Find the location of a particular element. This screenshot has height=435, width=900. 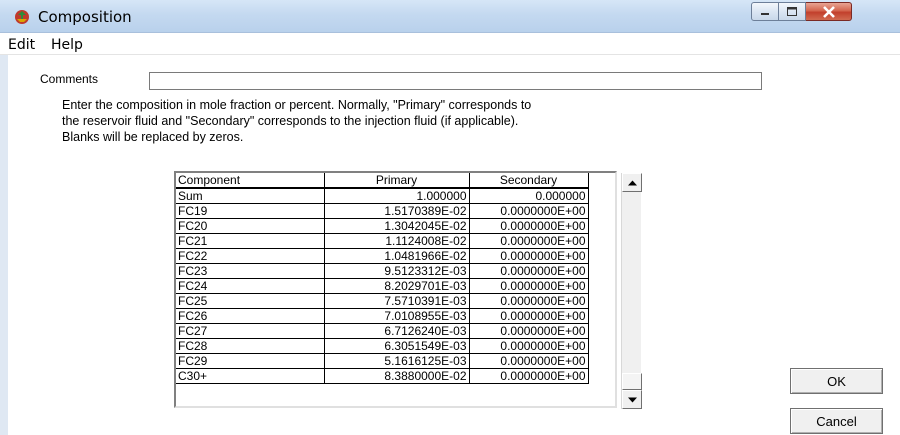

column-header-primary: Primary is located at coordinates (397, 181).